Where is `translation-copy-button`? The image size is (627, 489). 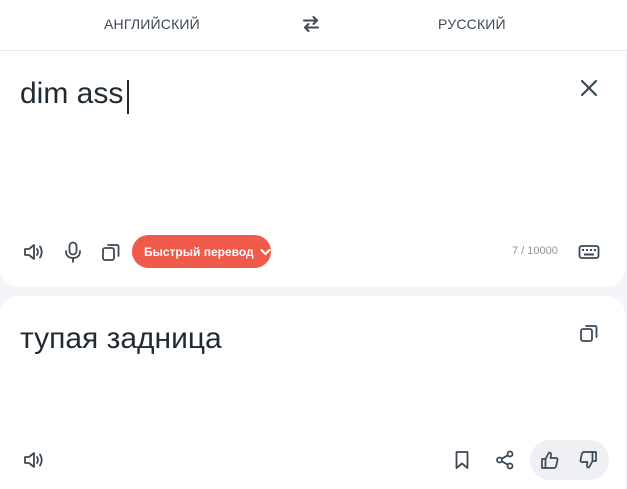 translation-copy-button is located at coordinates (589, 333).